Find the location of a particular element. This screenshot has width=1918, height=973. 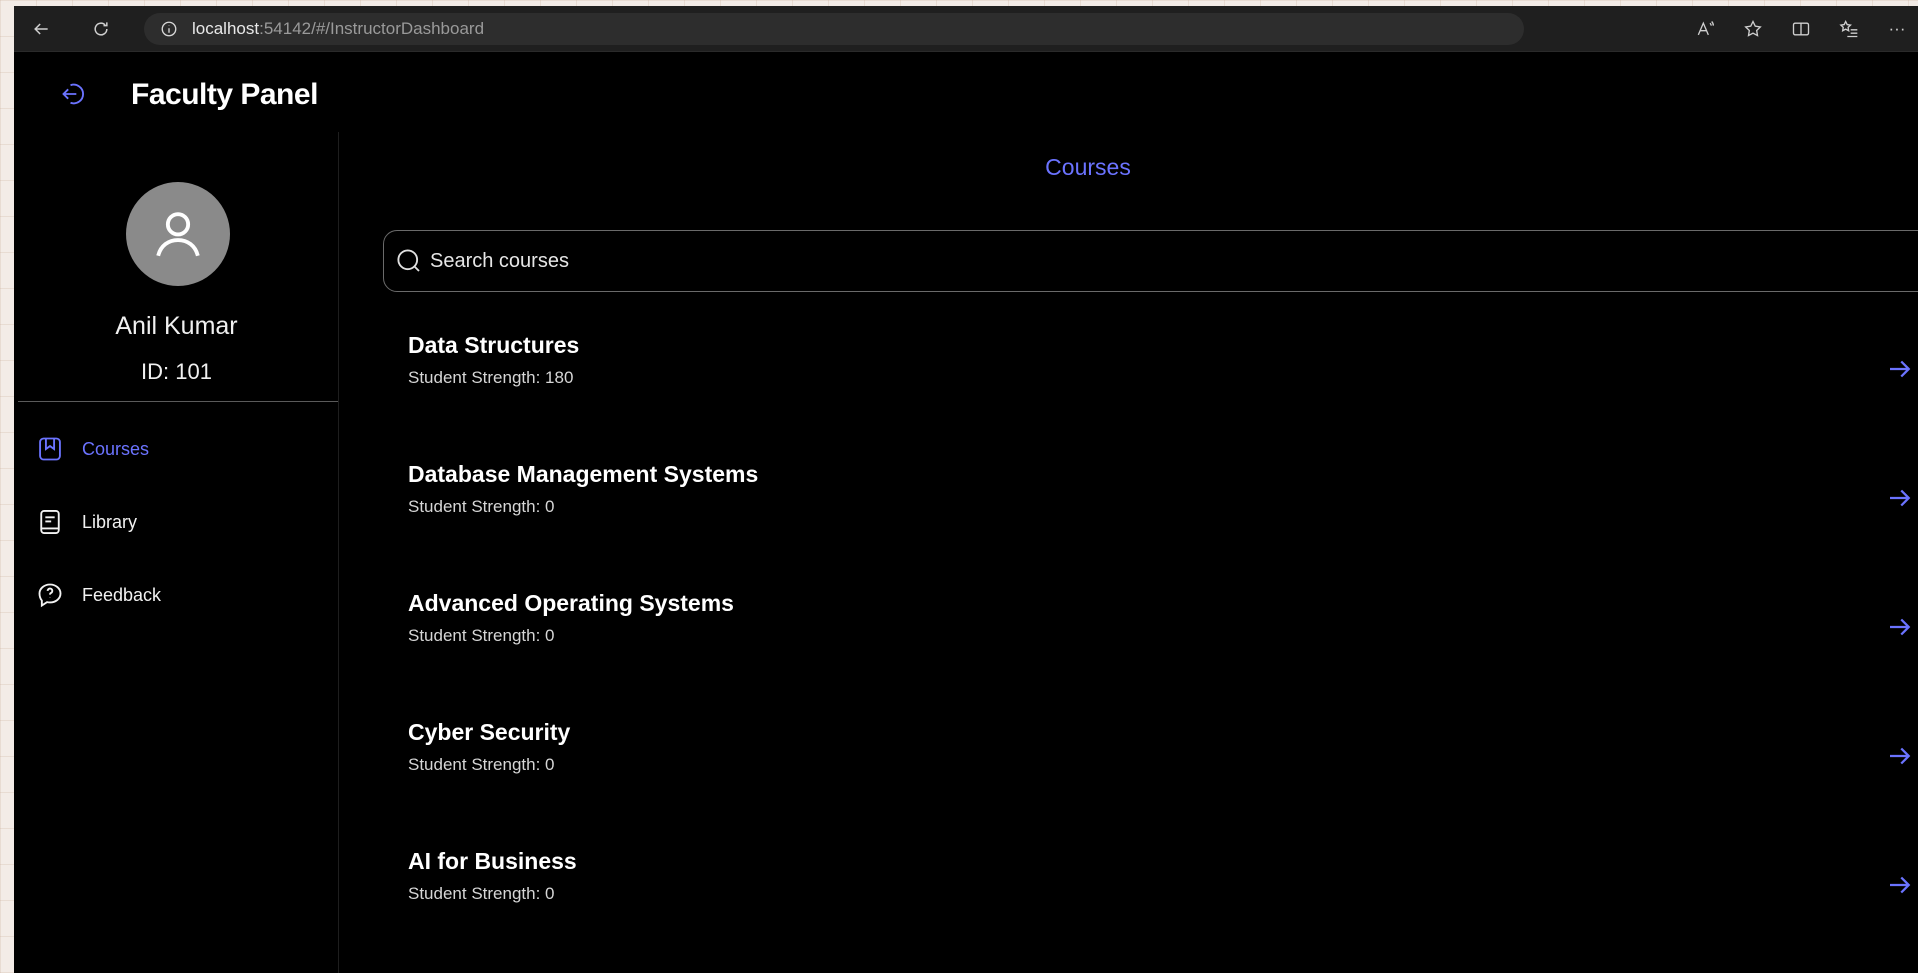

url-host: localhost is located at coordinates (226, 28).